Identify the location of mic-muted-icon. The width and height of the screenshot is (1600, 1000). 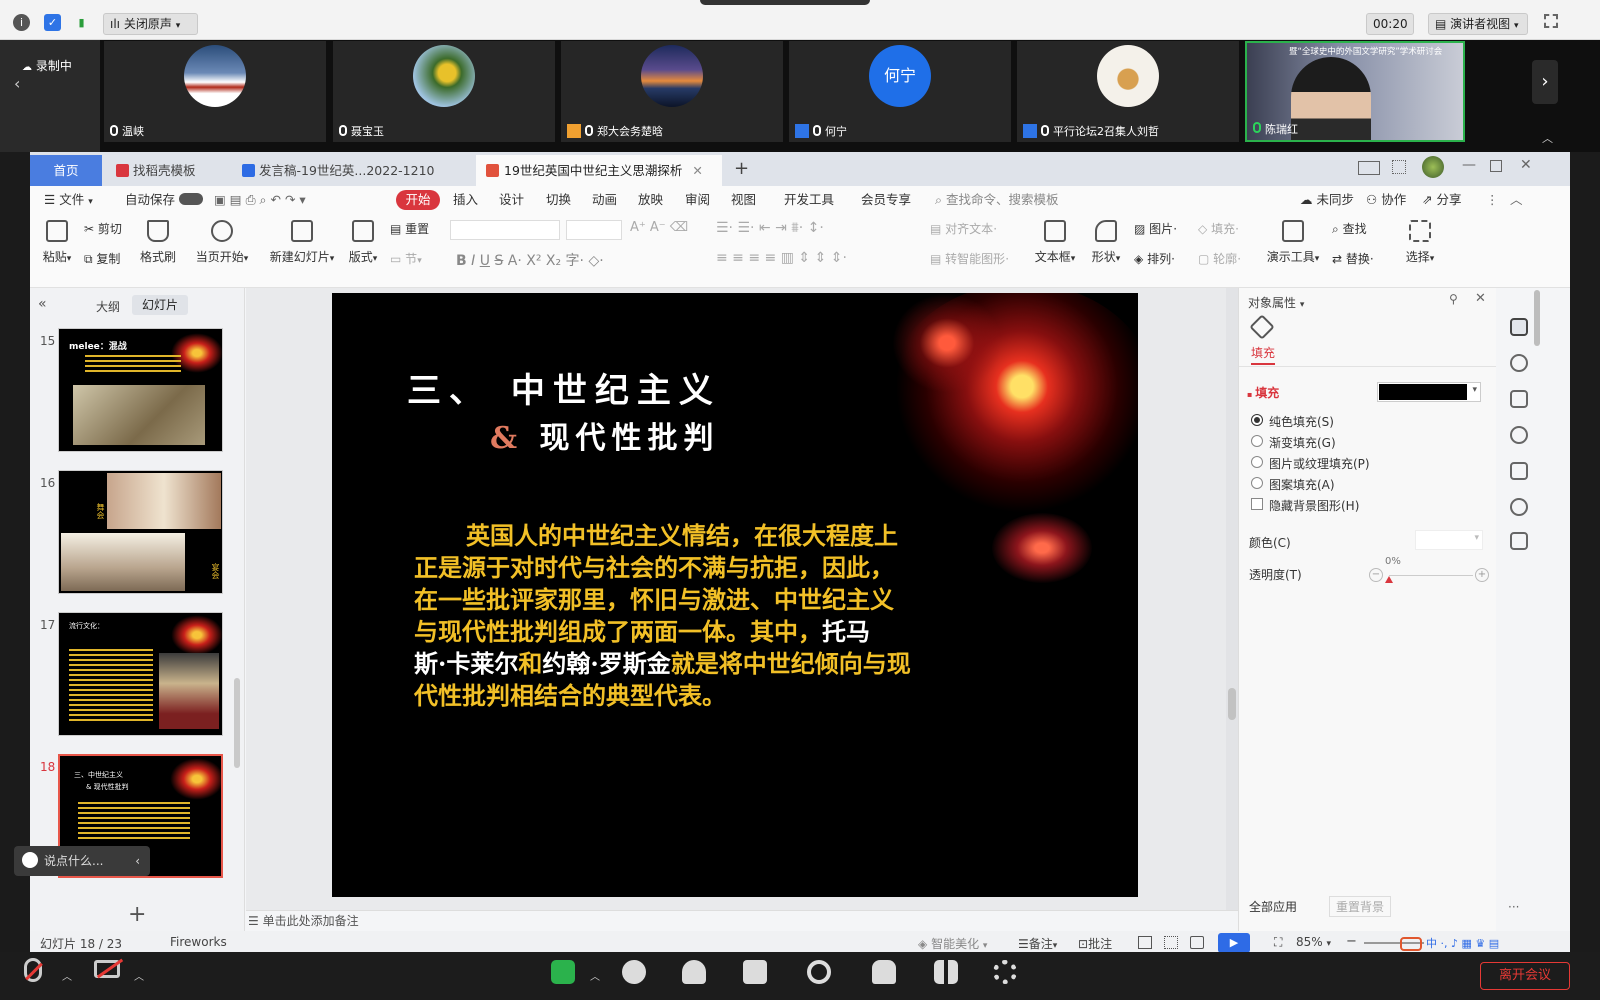
(33, 970).